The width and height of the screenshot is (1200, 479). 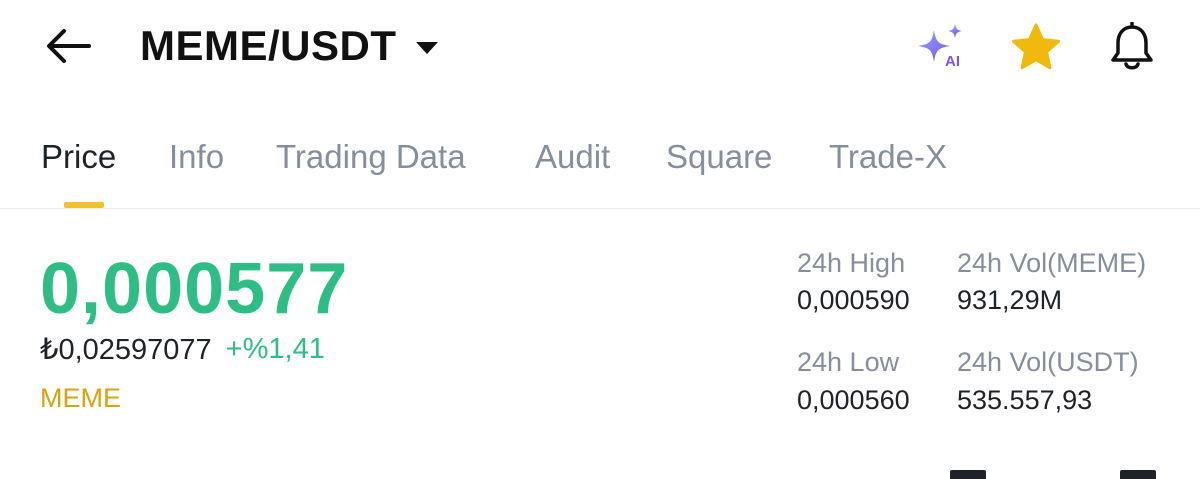 What do you see at coordinates (1010, 300) in the screenshot?
I see `vol-base-value: 931,29M` at bounding box center [1010, 300].